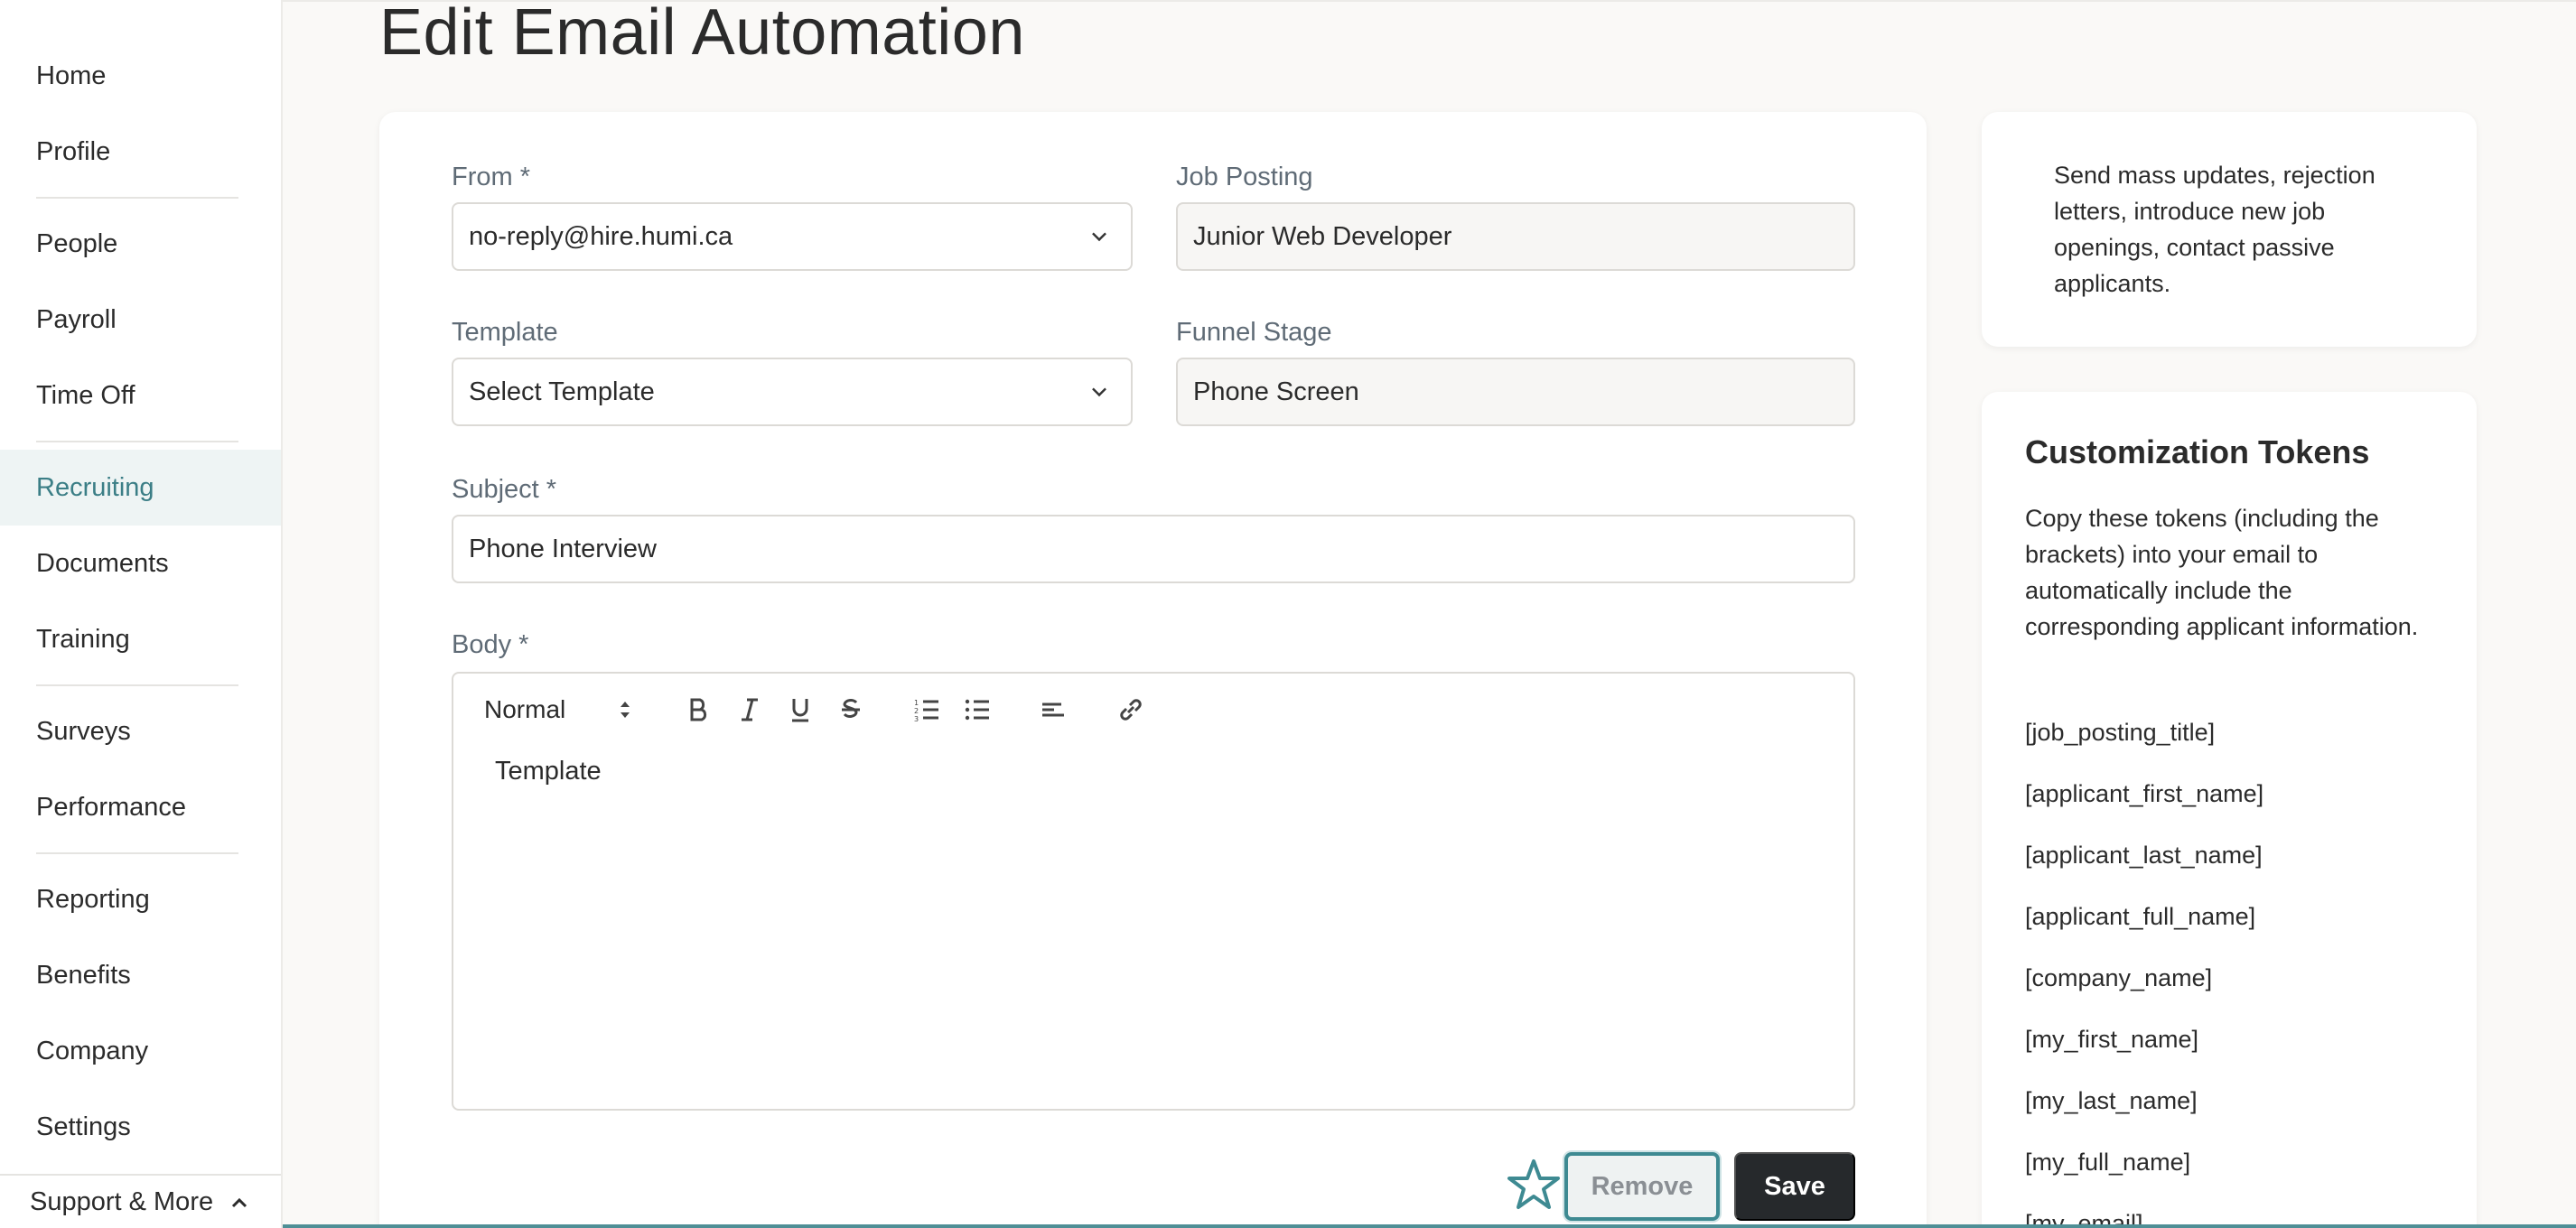 The width and height of the screenshot is (2576, 1228). I want to click on token-item: [applicant_last_name], so click(2144, 856).